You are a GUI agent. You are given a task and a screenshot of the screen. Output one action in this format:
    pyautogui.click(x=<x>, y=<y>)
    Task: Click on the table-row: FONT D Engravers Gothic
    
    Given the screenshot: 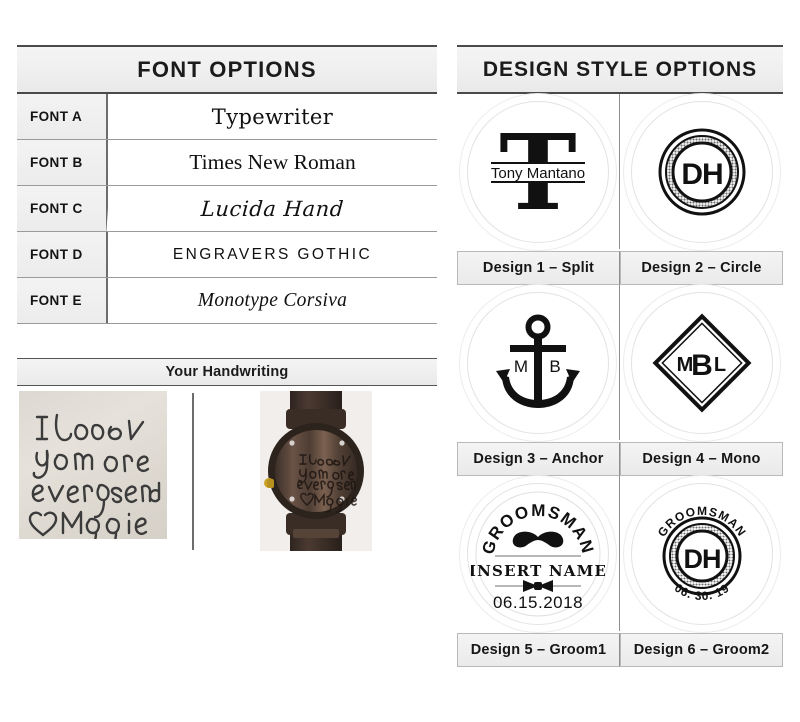 What is the action you would take?
    pyautogui.click(x=227, y=255)
    